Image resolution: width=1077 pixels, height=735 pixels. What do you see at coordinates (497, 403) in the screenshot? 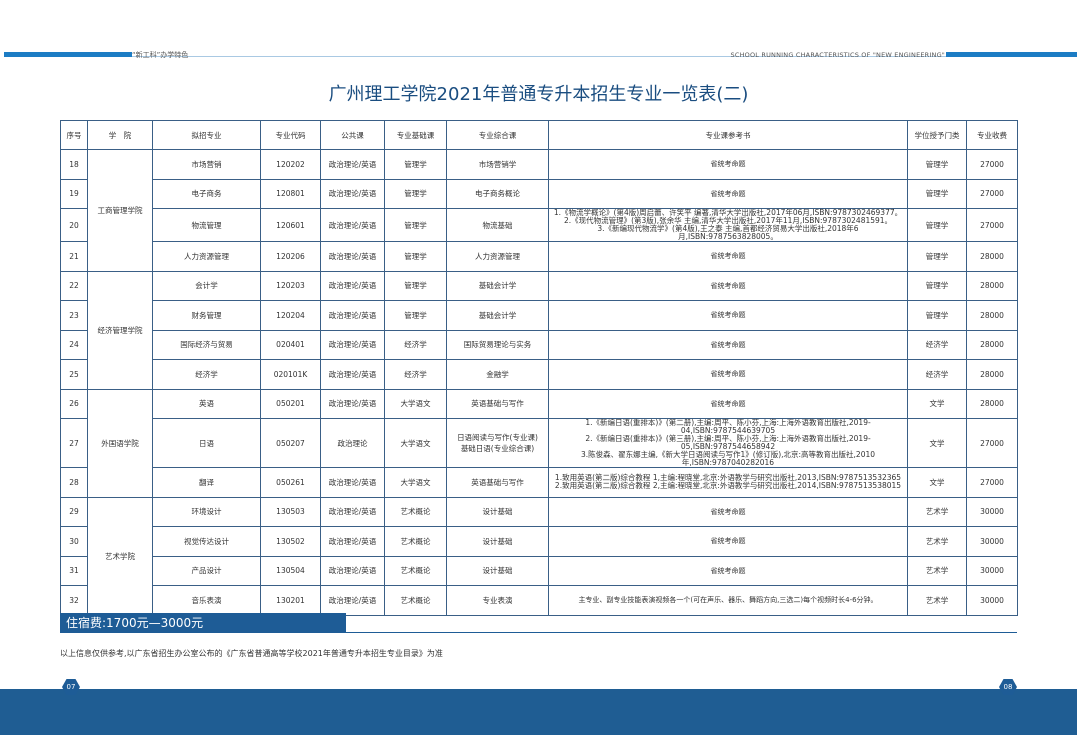
I see `comprehensive-course-cell: 英语基础与写作` at bounding box center [497, 403].